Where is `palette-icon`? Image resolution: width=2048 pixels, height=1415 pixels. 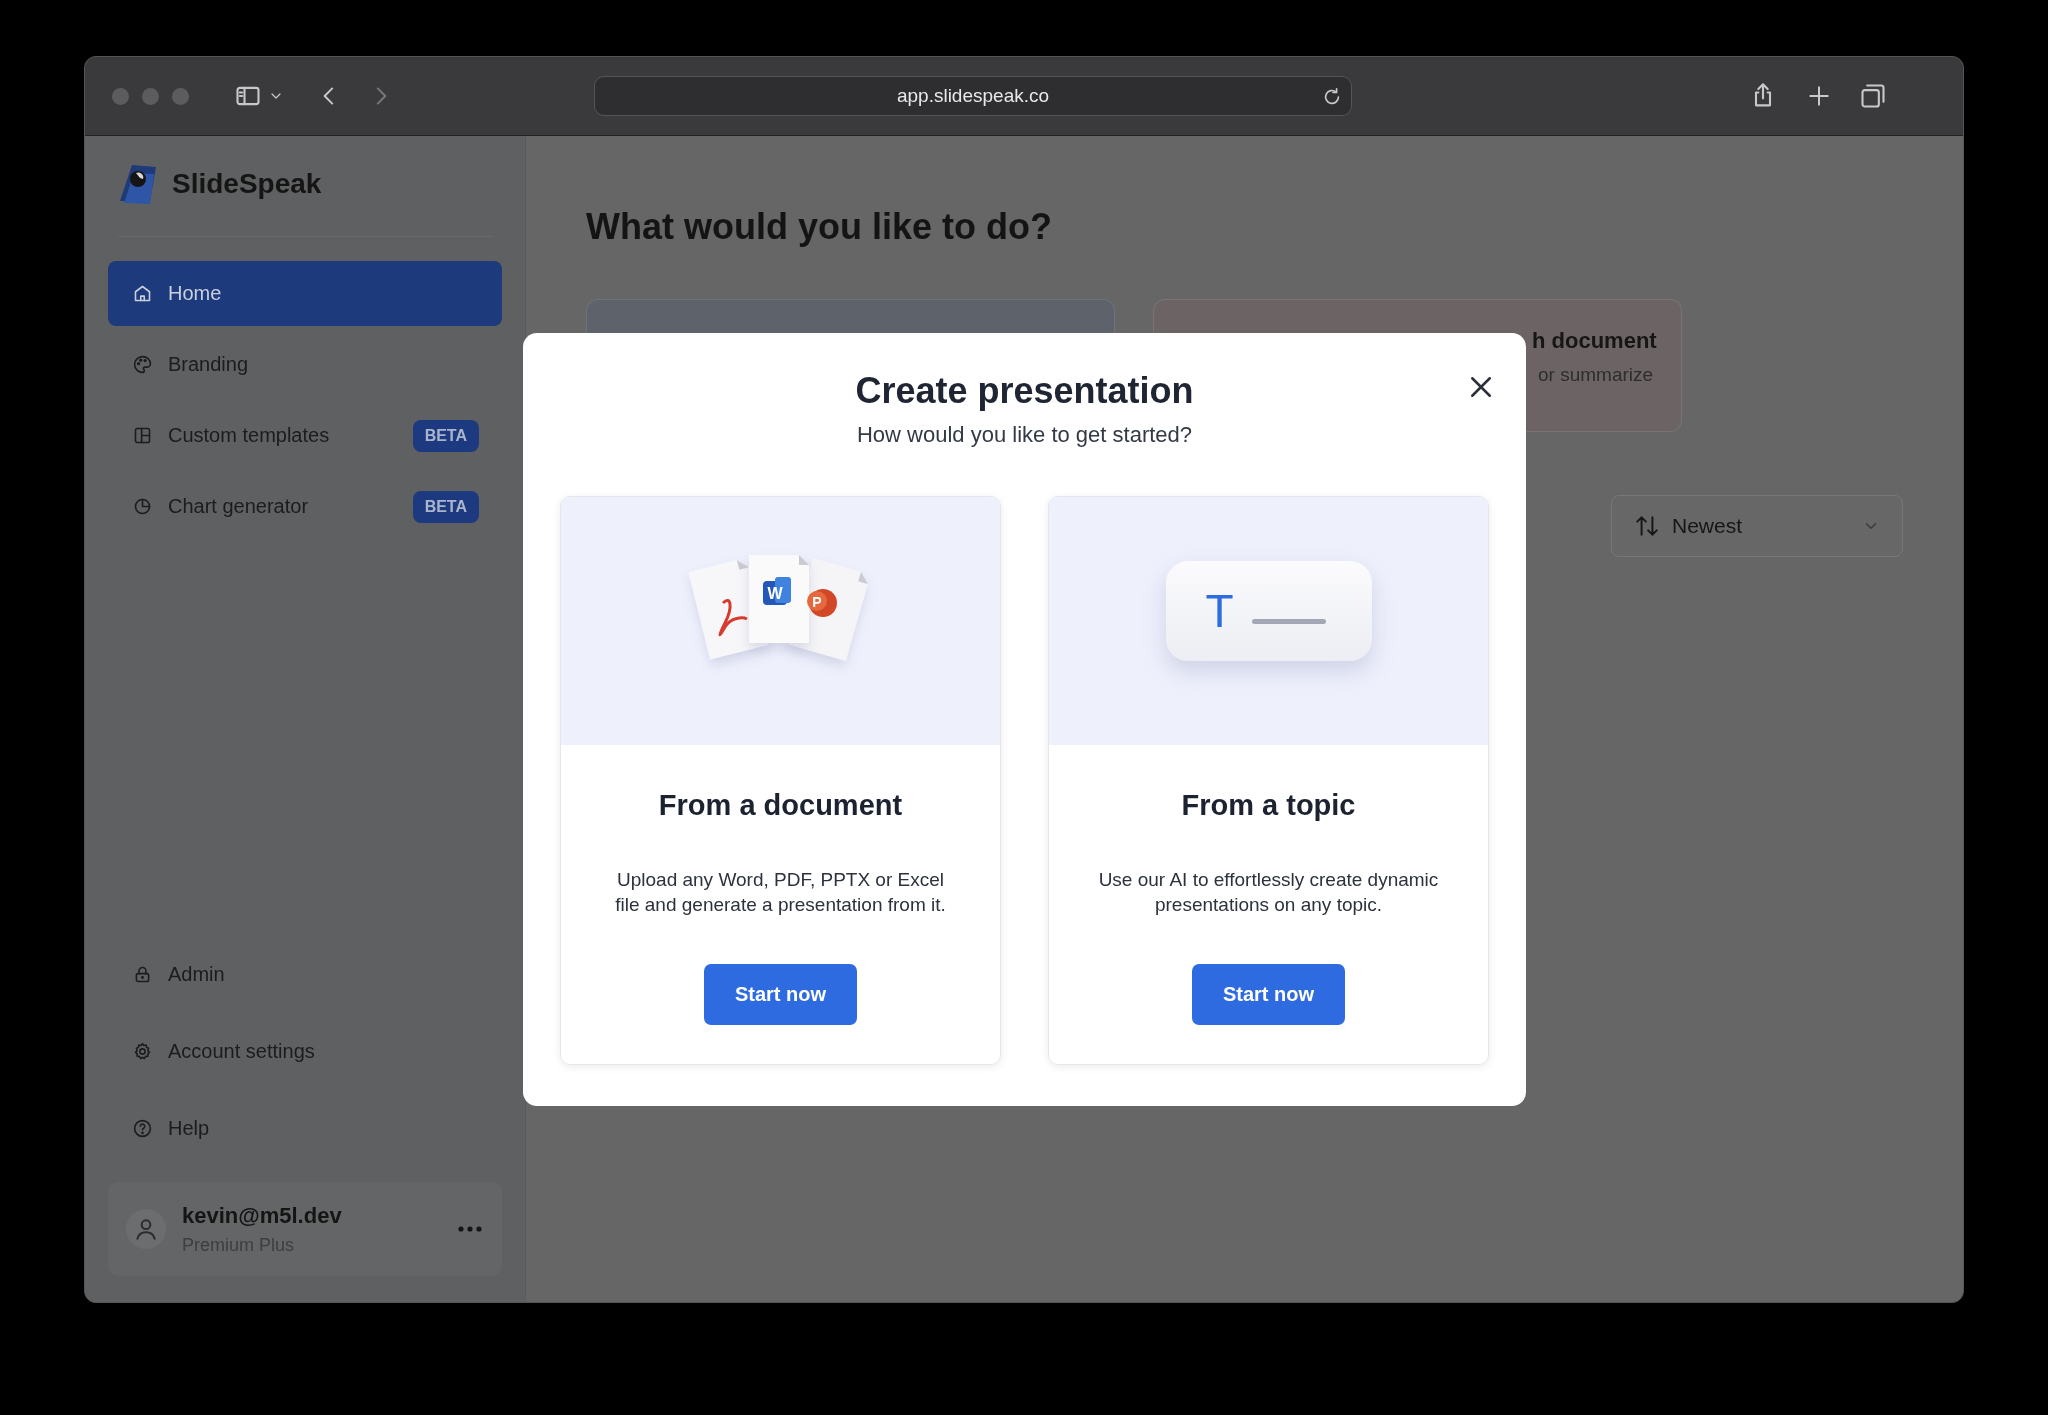
palette-icon is located at coordinates (142, 364).